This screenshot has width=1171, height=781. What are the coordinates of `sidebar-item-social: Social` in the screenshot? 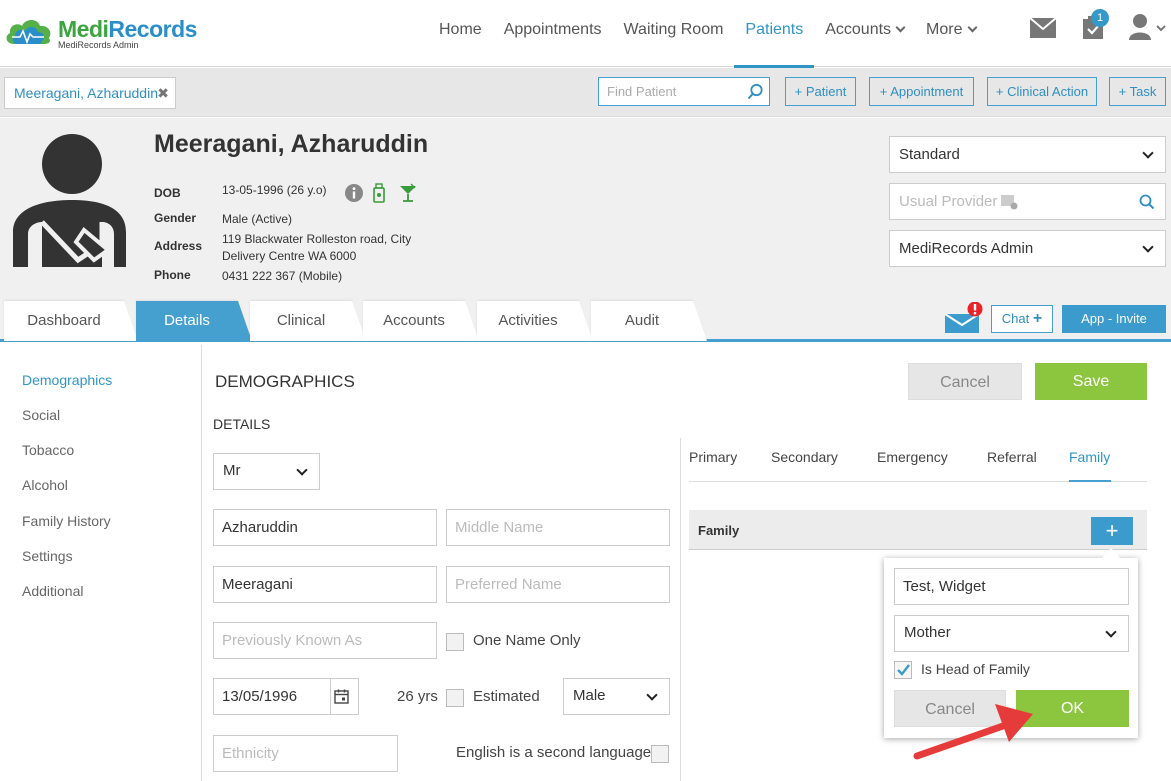 It's located at (41, 415).